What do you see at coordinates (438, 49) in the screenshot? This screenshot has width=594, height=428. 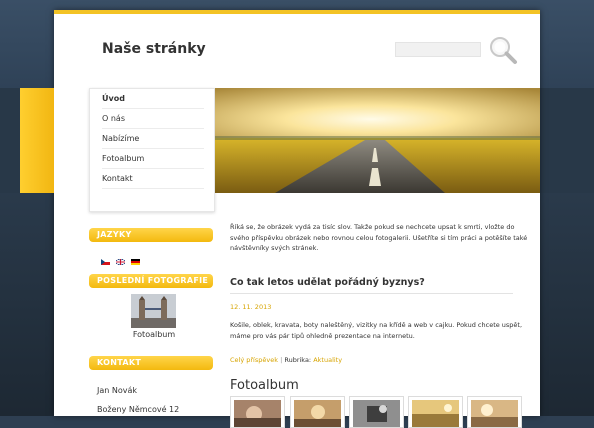 I see `search-input` at bounding box center [438, 49].